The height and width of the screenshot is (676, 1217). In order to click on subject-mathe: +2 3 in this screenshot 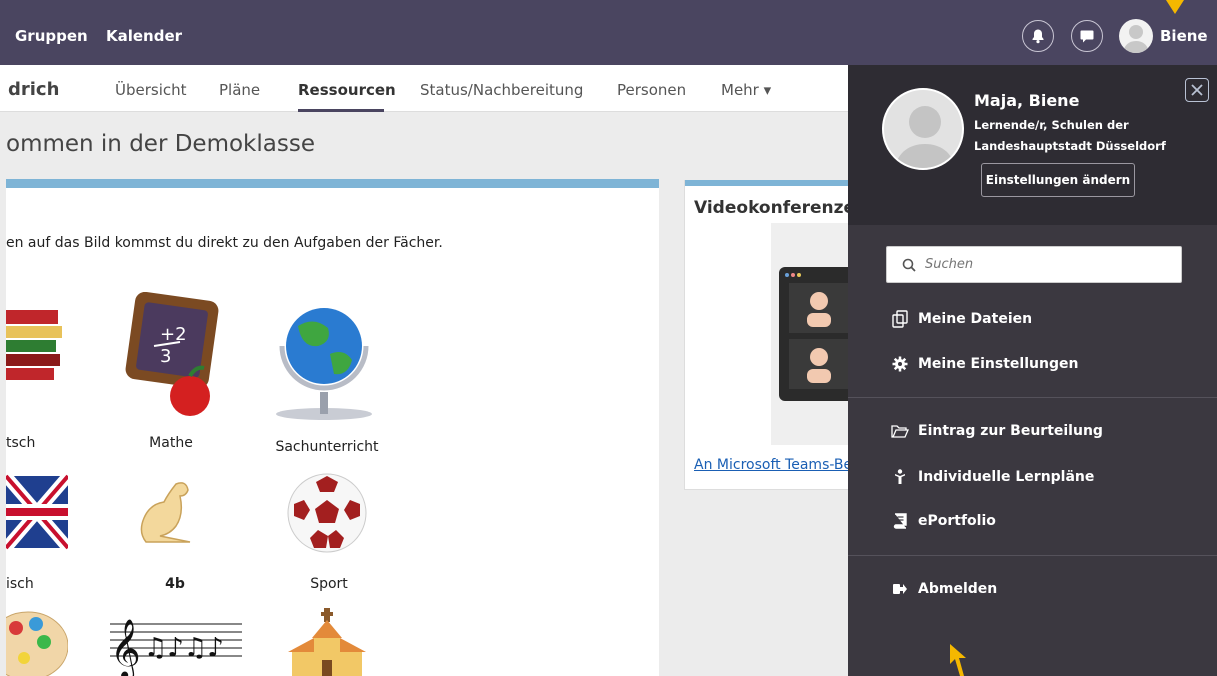, I will do `click(172, 355)`.